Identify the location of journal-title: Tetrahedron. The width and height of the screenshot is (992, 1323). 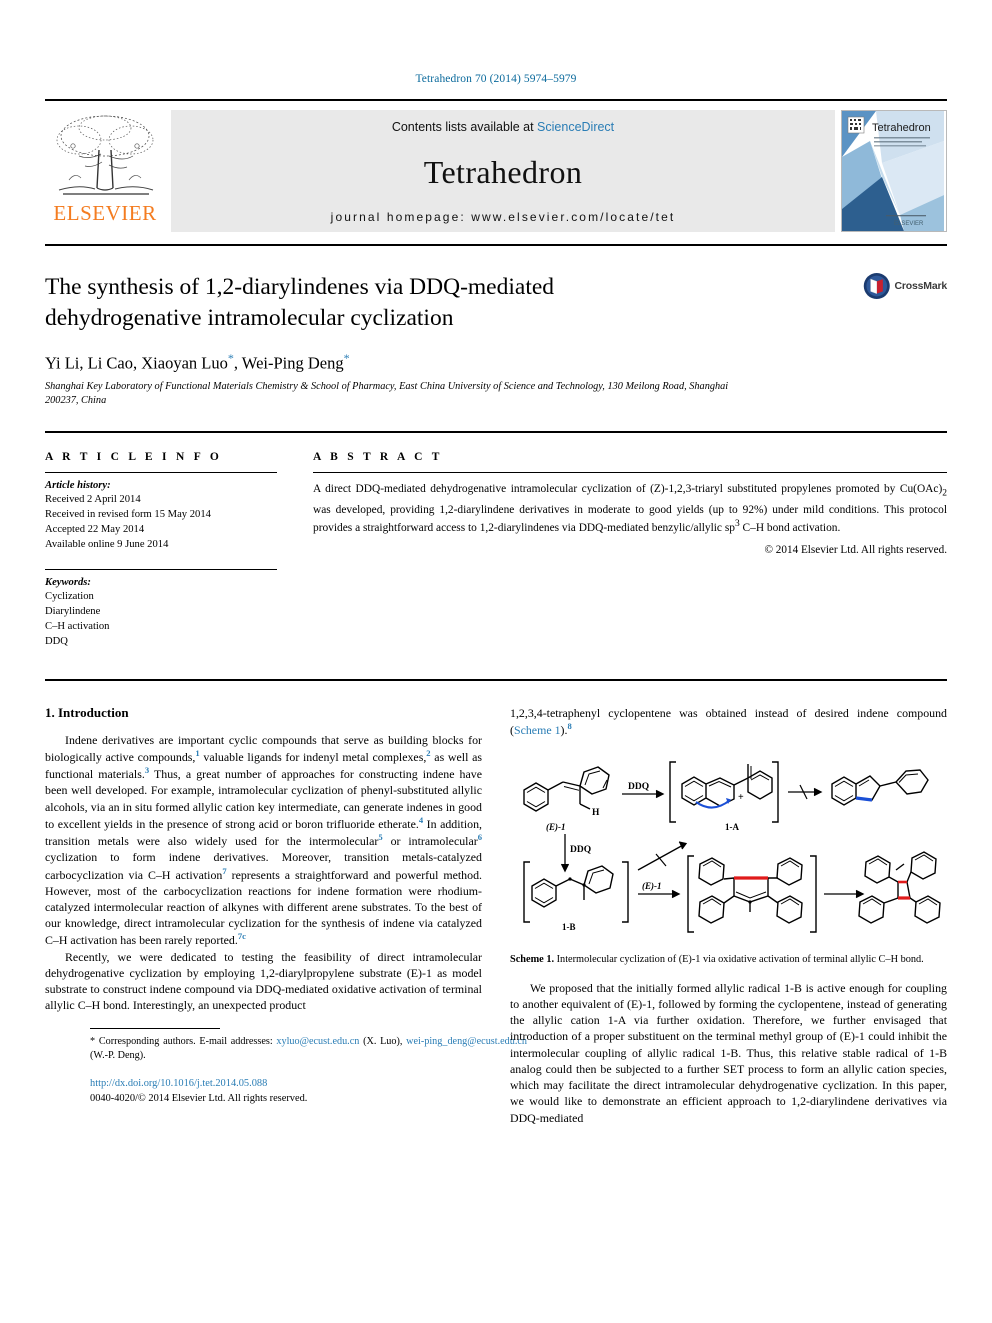
(503, 171).